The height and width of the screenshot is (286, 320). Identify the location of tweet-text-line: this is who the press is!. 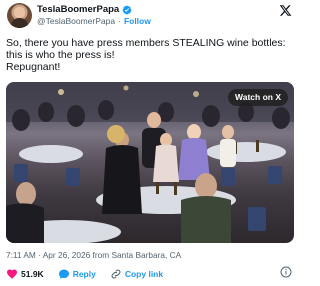
(60, 55).